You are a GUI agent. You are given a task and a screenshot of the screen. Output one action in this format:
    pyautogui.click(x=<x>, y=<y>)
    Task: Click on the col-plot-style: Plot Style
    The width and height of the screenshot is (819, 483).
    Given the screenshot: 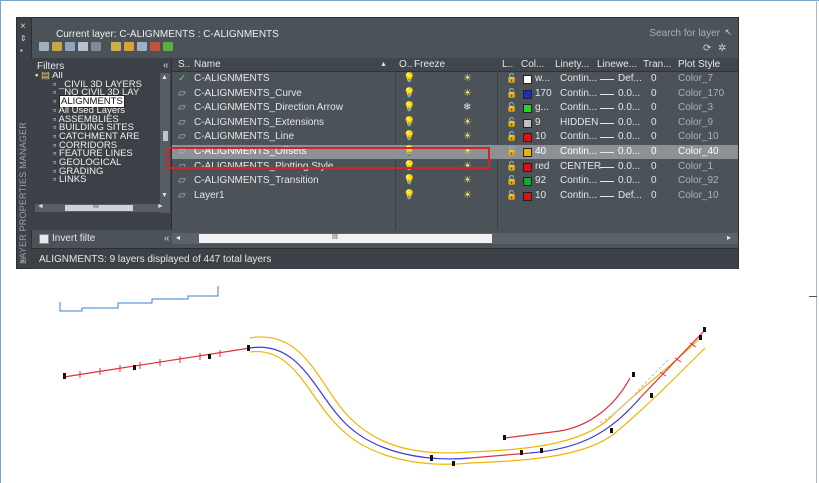 What is the action you would take?
    pyautogui.click(x=699, y=64)
    